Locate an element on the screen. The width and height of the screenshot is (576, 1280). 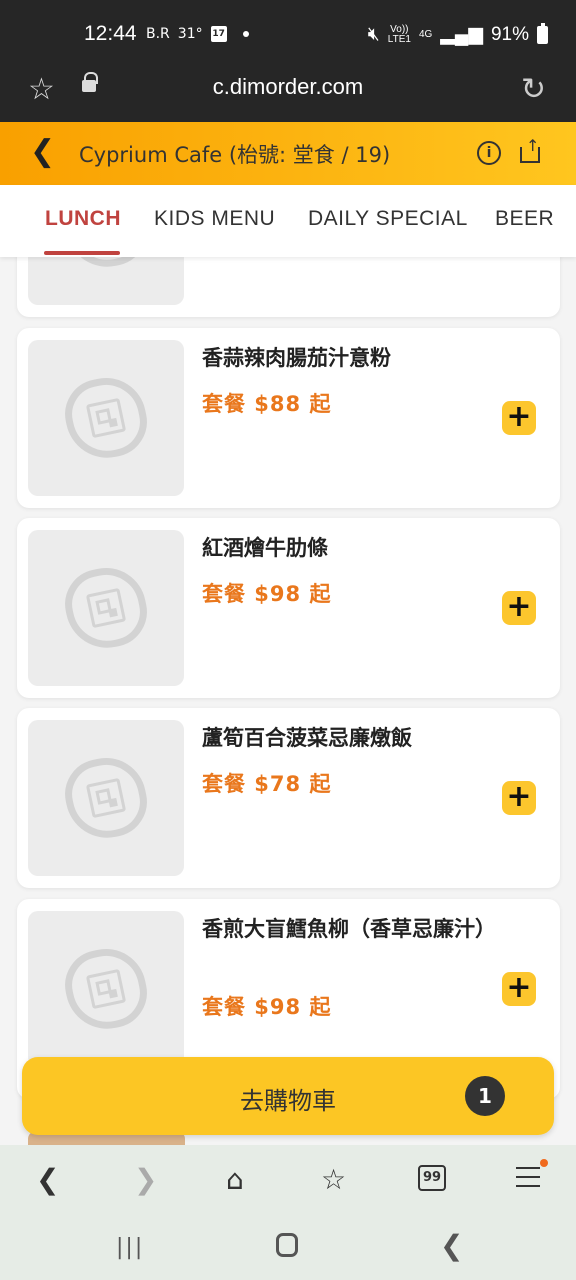
url-text: c.dimorder.com is located at coordinates (288, 87).